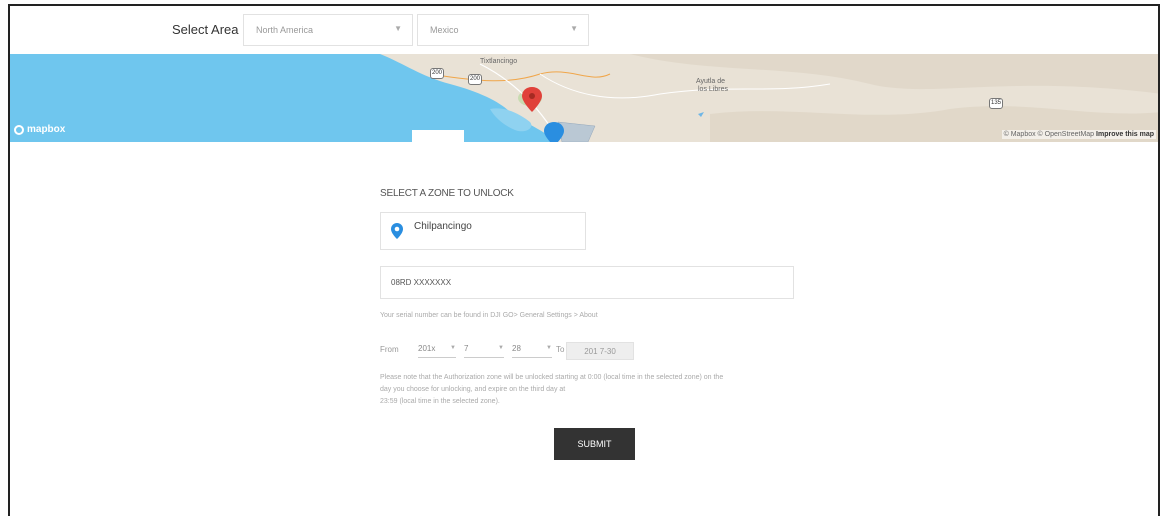 The image size is (1166, 517). What do you see at coordinates (1049, 134) in the screenshot?
I see `attribution-text: © Mapbox © OpenStreetMap` at bounding box center [1049, 134].